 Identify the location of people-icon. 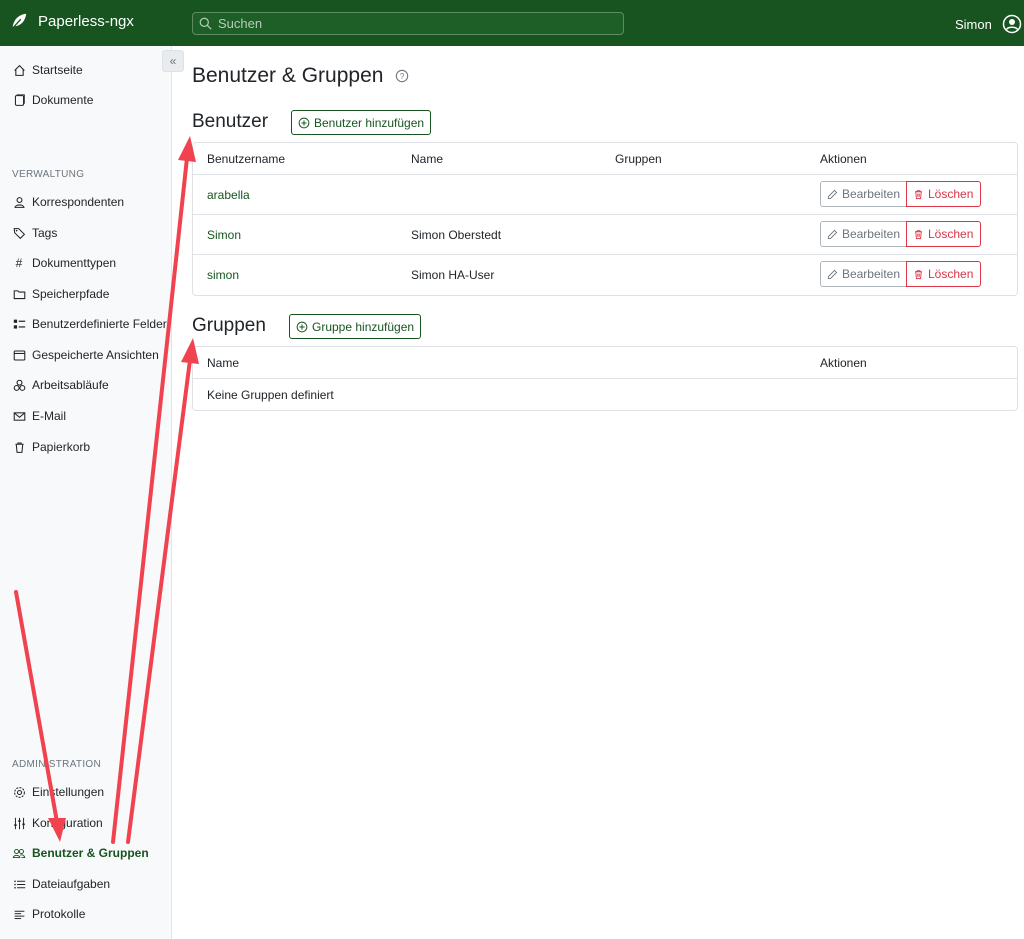
(19, 853).